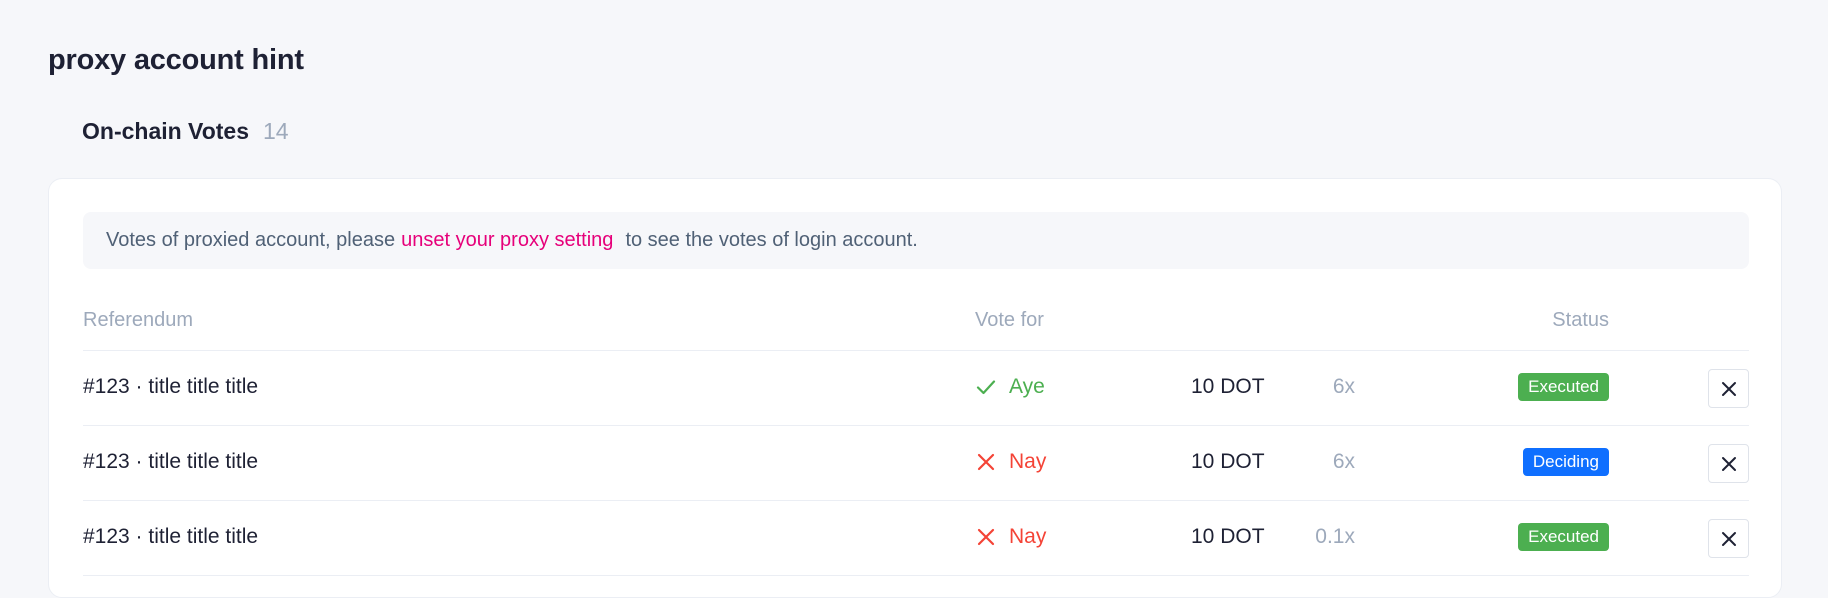 This screenshot has width=1828, height=598. I want to click on section-header: On-chain Votes 14, so click(185, 131).